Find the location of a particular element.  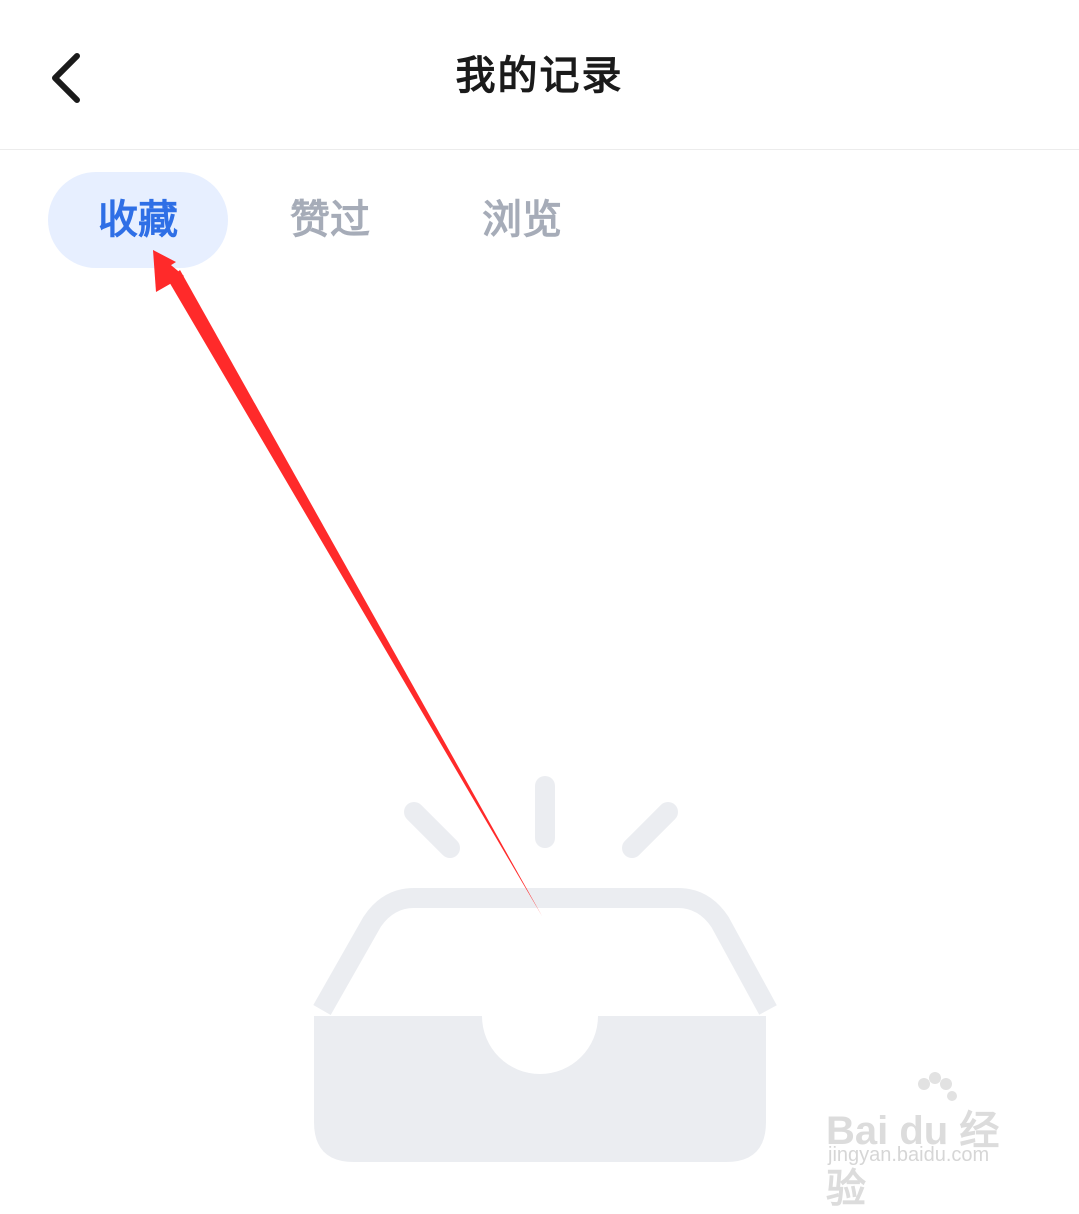

empty-inbox-icon is located at coordinates (545, 969).